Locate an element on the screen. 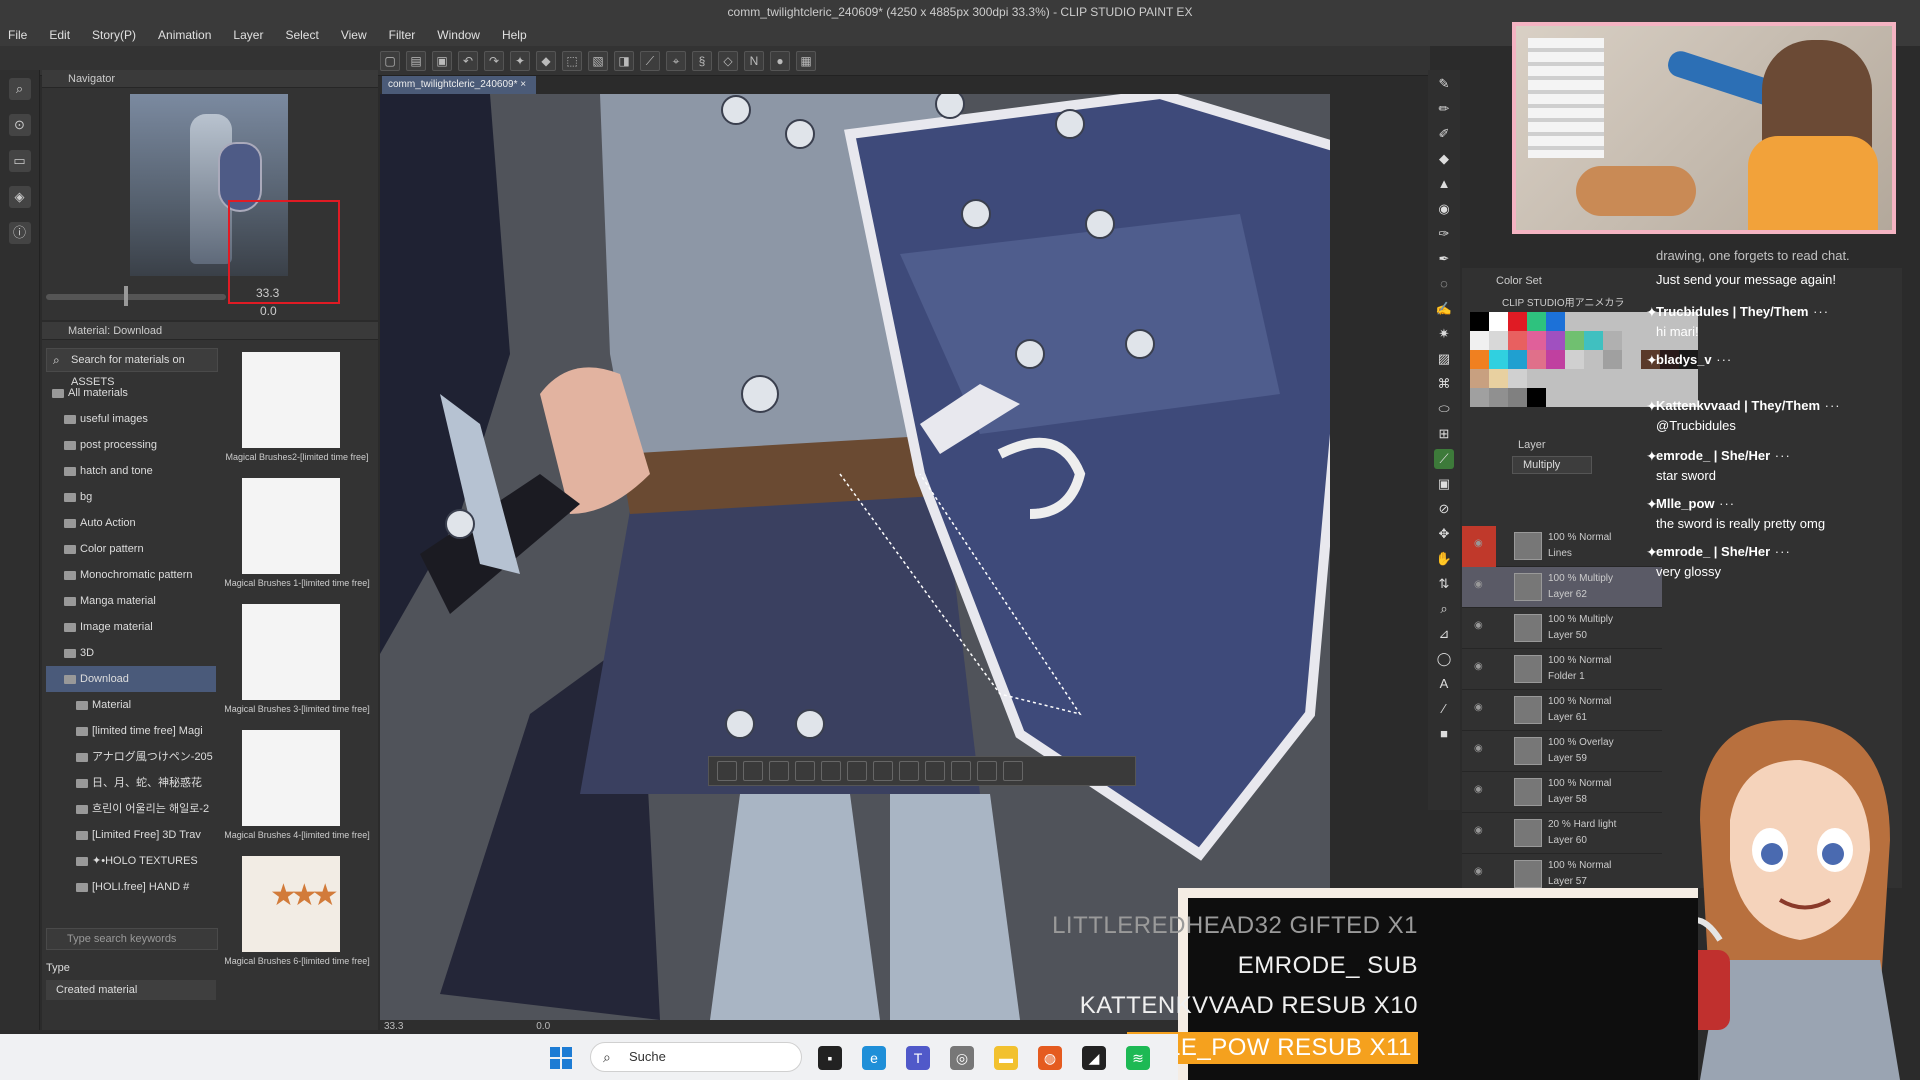  ruler-tool-icon: ⟋ is located at coordinates (1444, 459).